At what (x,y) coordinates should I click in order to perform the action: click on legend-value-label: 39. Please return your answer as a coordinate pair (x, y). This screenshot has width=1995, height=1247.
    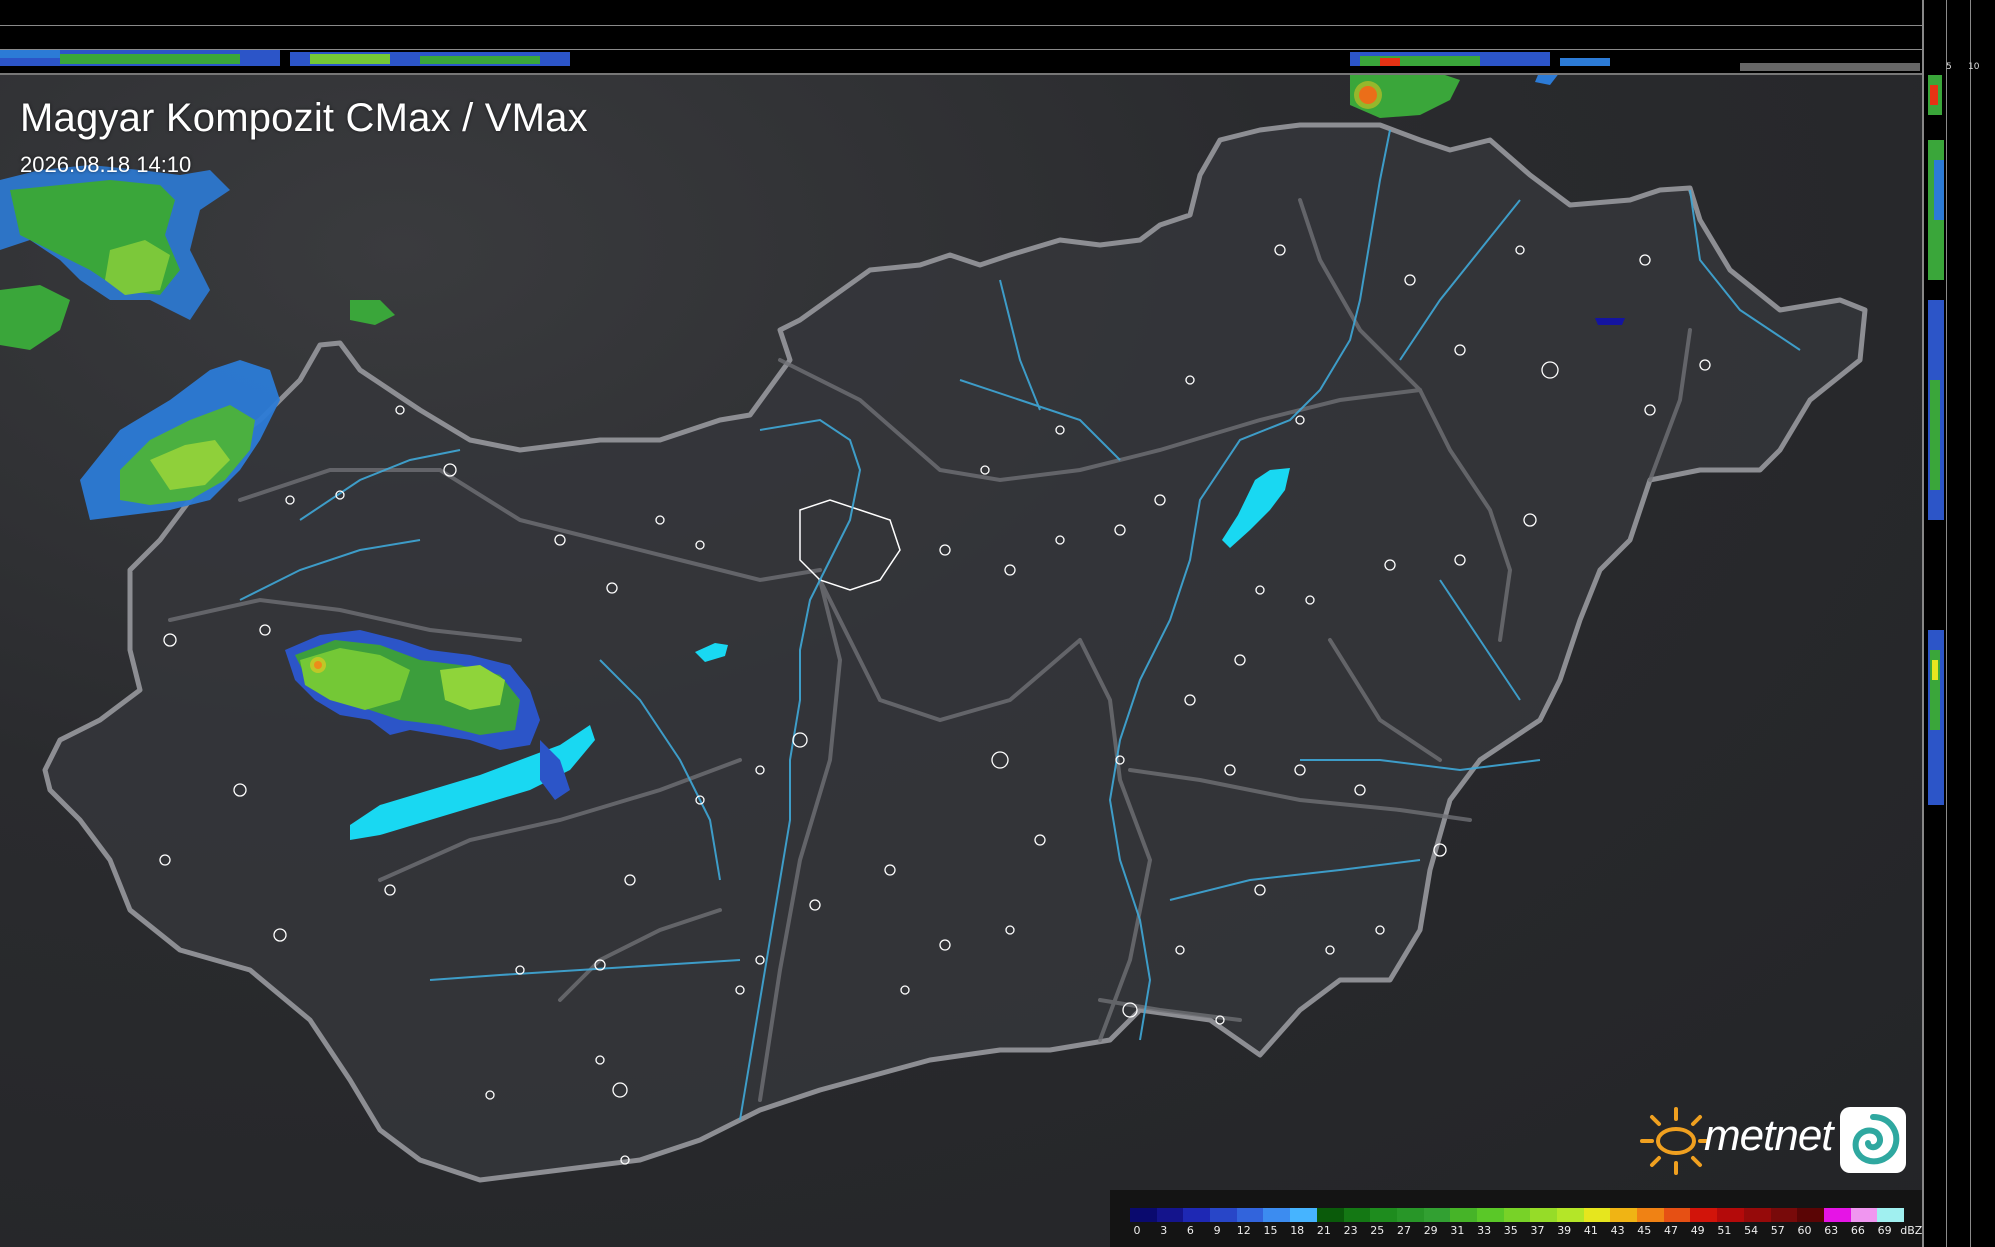
    Looking at the image, I should click on (1564, 1230).